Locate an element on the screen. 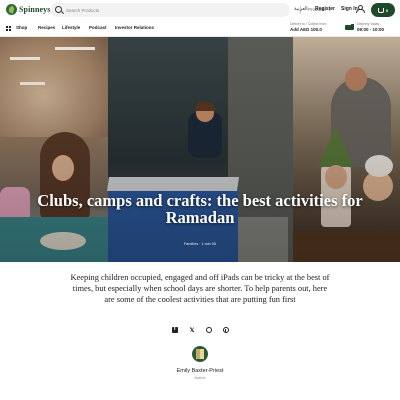 The image size is (400, 400). spinneys-logo: Spinneys is located at coordinates (28, 9).